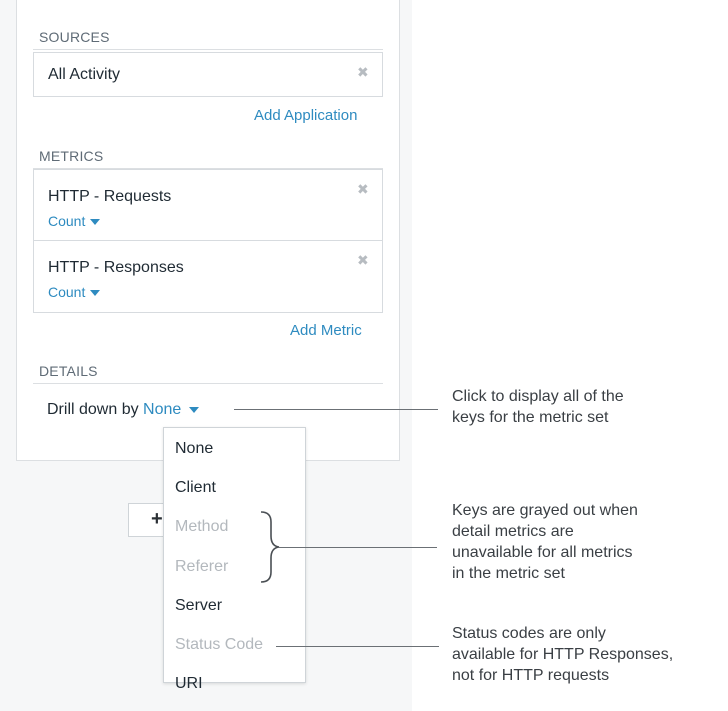 The height and width of the screenshot is (711, 728). Describe the element at coordinates (336, 409) in the screenshot. I see `callout-line-drilldown` at that location.